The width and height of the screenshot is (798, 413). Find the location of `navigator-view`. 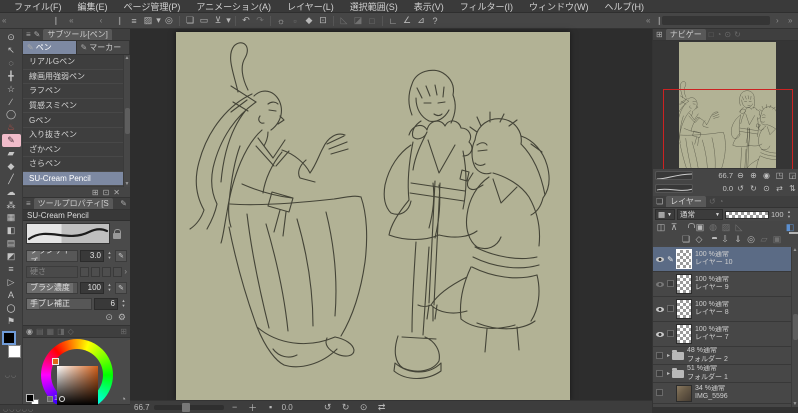

navigator-view is located at coordinates (725, 105).